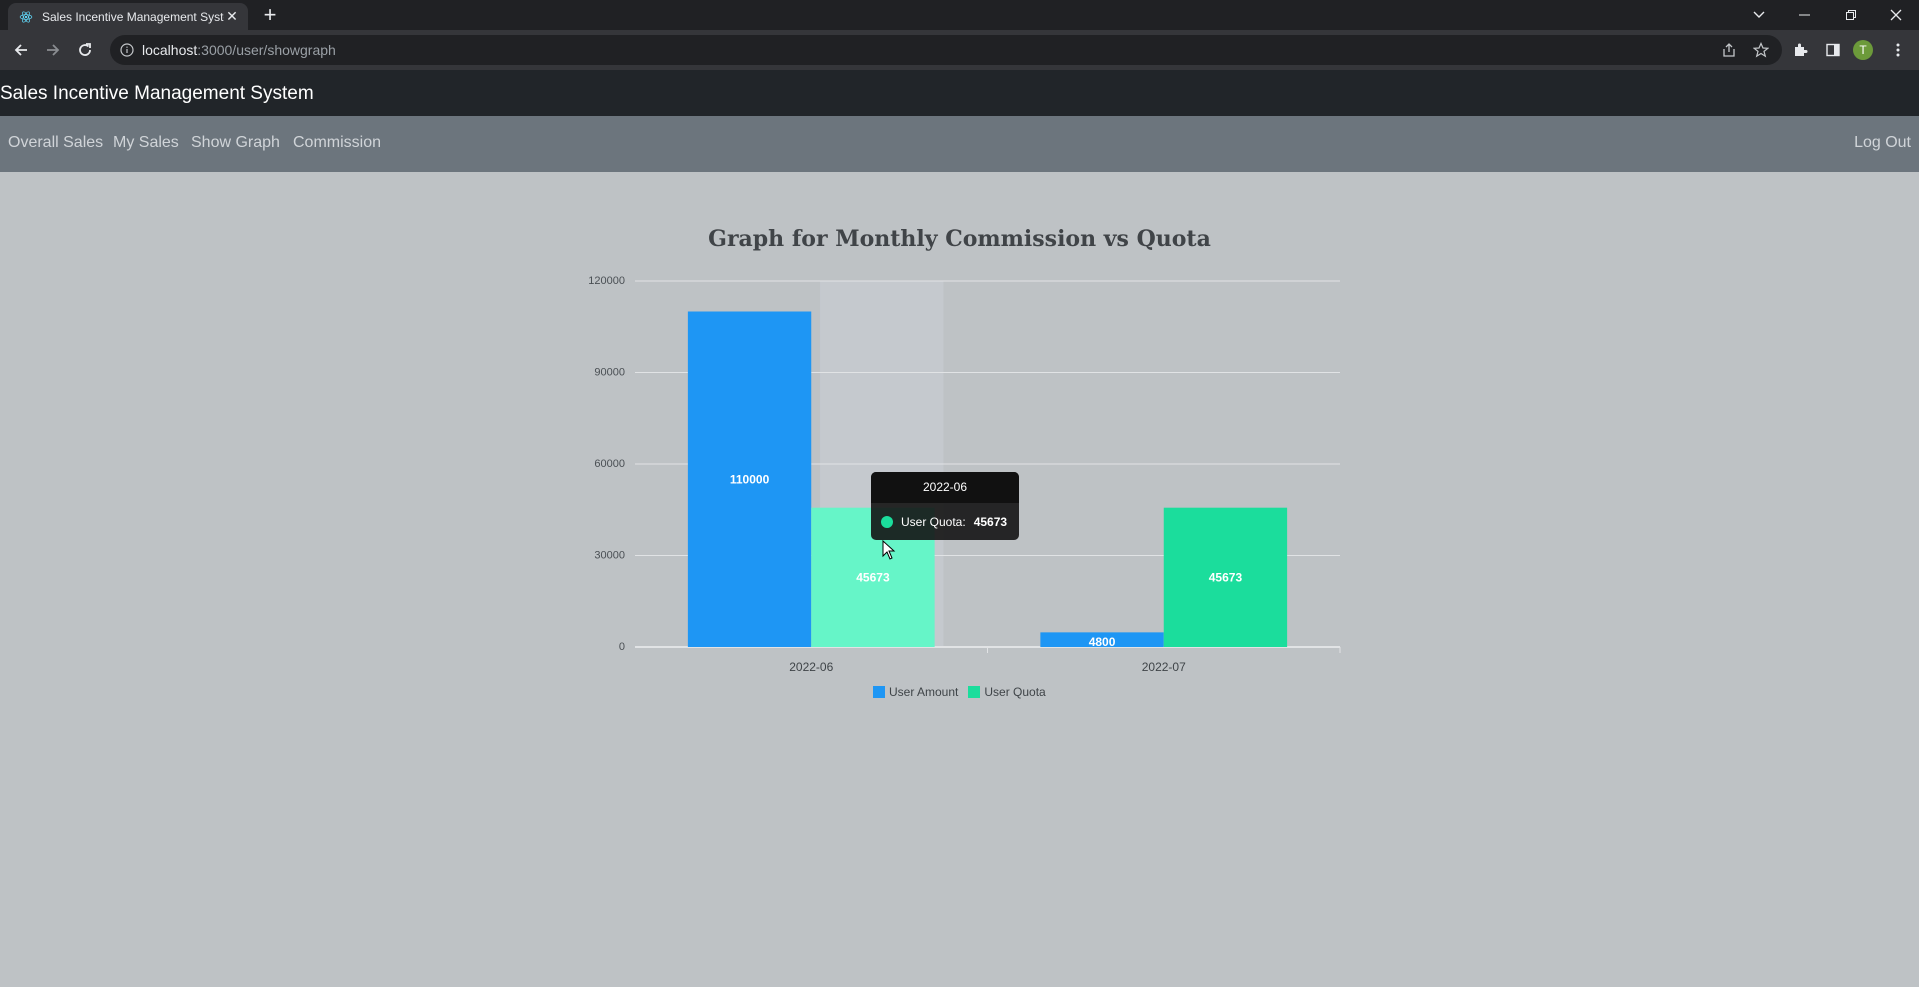 The width and height of the screenshot is (1919, 987). Describe the element at coordinates (750, 479) in the screenshot. I see `data-label: 110000` at that location.